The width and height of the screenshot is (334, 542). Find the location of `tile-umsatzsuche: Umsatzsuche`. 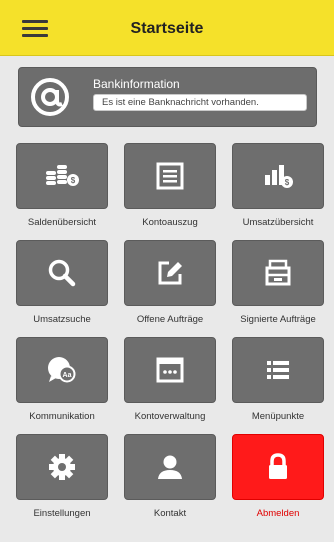

tile-umsatzsuche: Umsatzsuche is located at coordinates (64, 287).